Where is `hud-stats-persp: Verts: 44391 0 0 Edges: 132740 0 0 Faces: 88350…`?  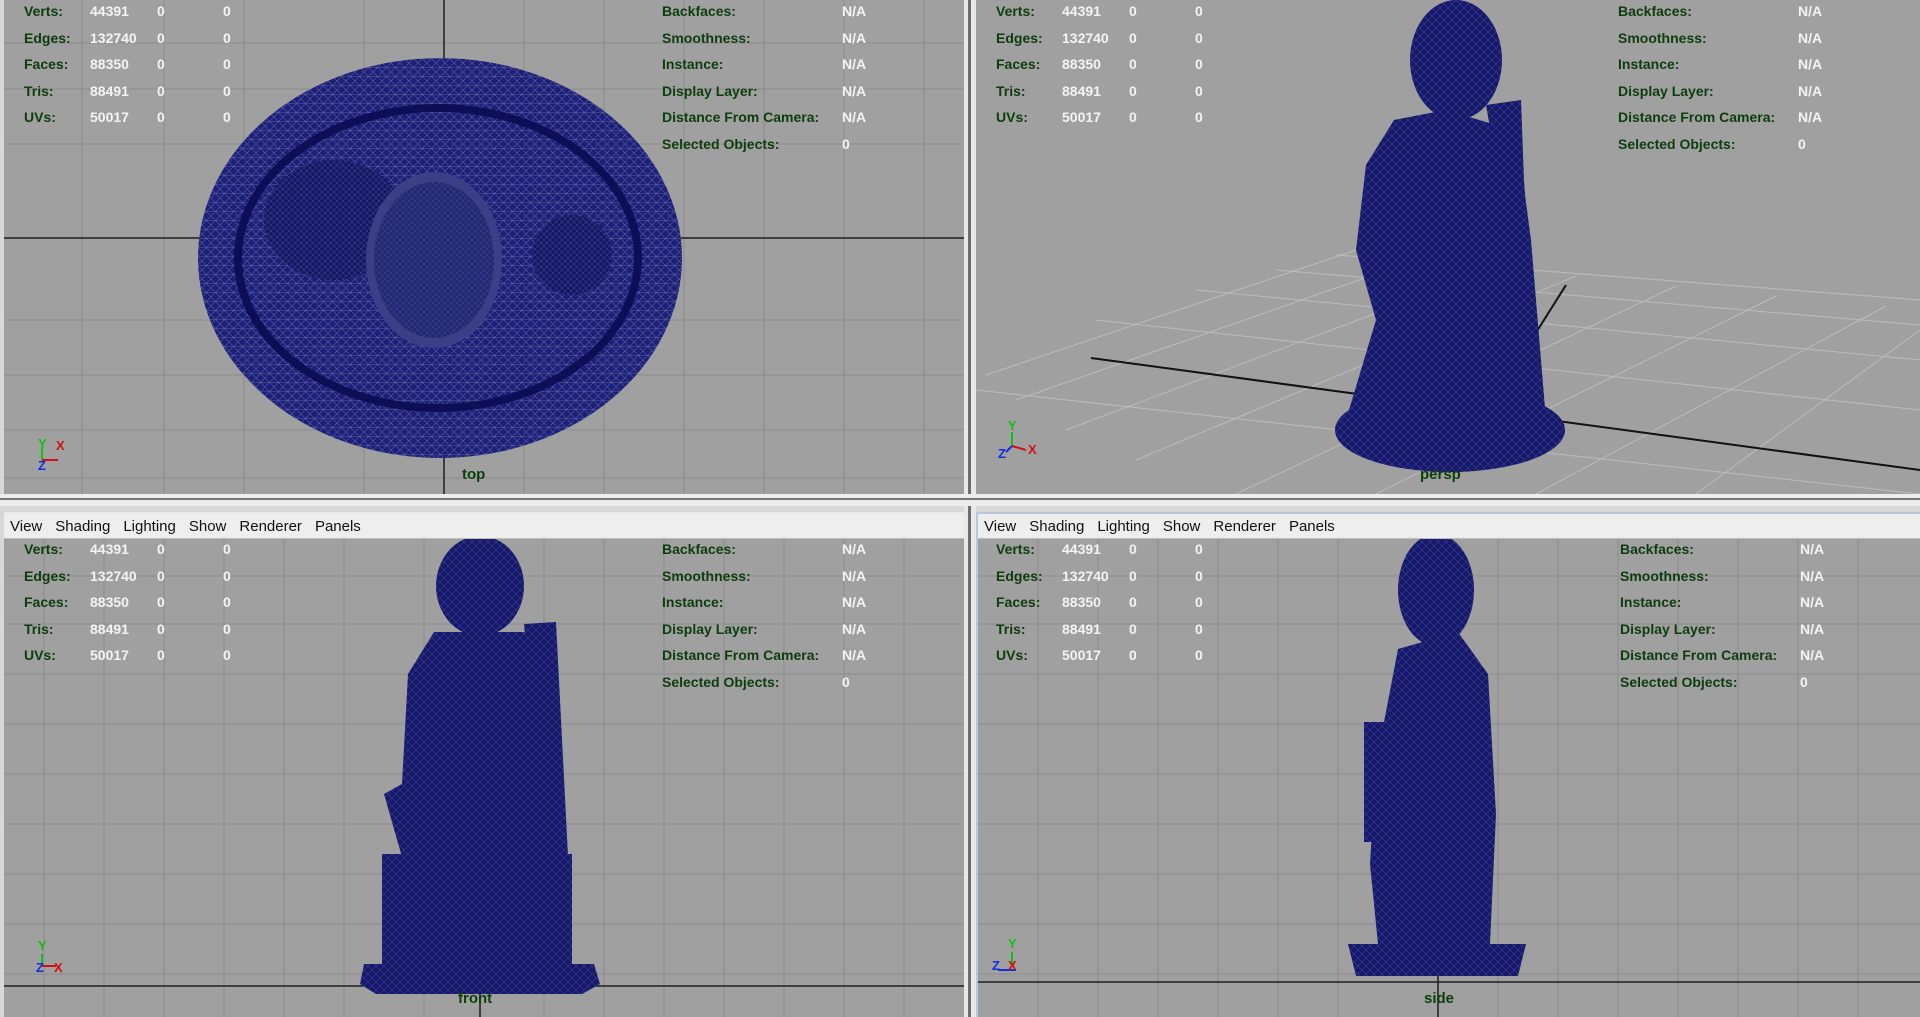
hud-stats-persp: Verts: 44391 0 0 Edges: 132740 0 0 Faces: 88350… is located at coordinates (1099, 64).